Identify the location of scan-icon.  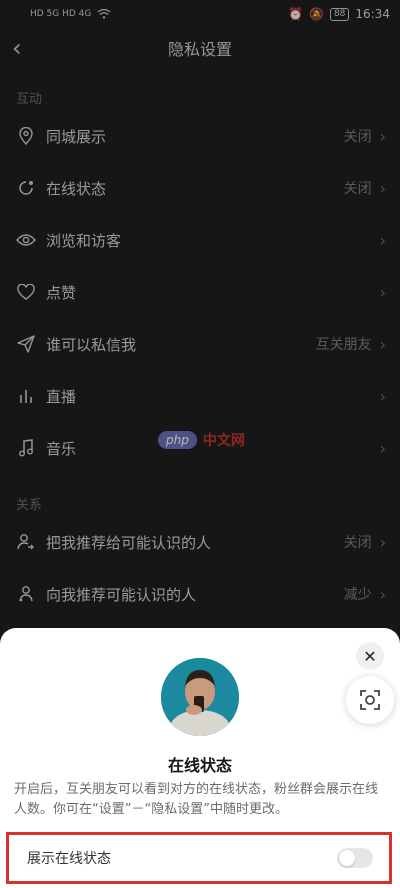
(370, 700).